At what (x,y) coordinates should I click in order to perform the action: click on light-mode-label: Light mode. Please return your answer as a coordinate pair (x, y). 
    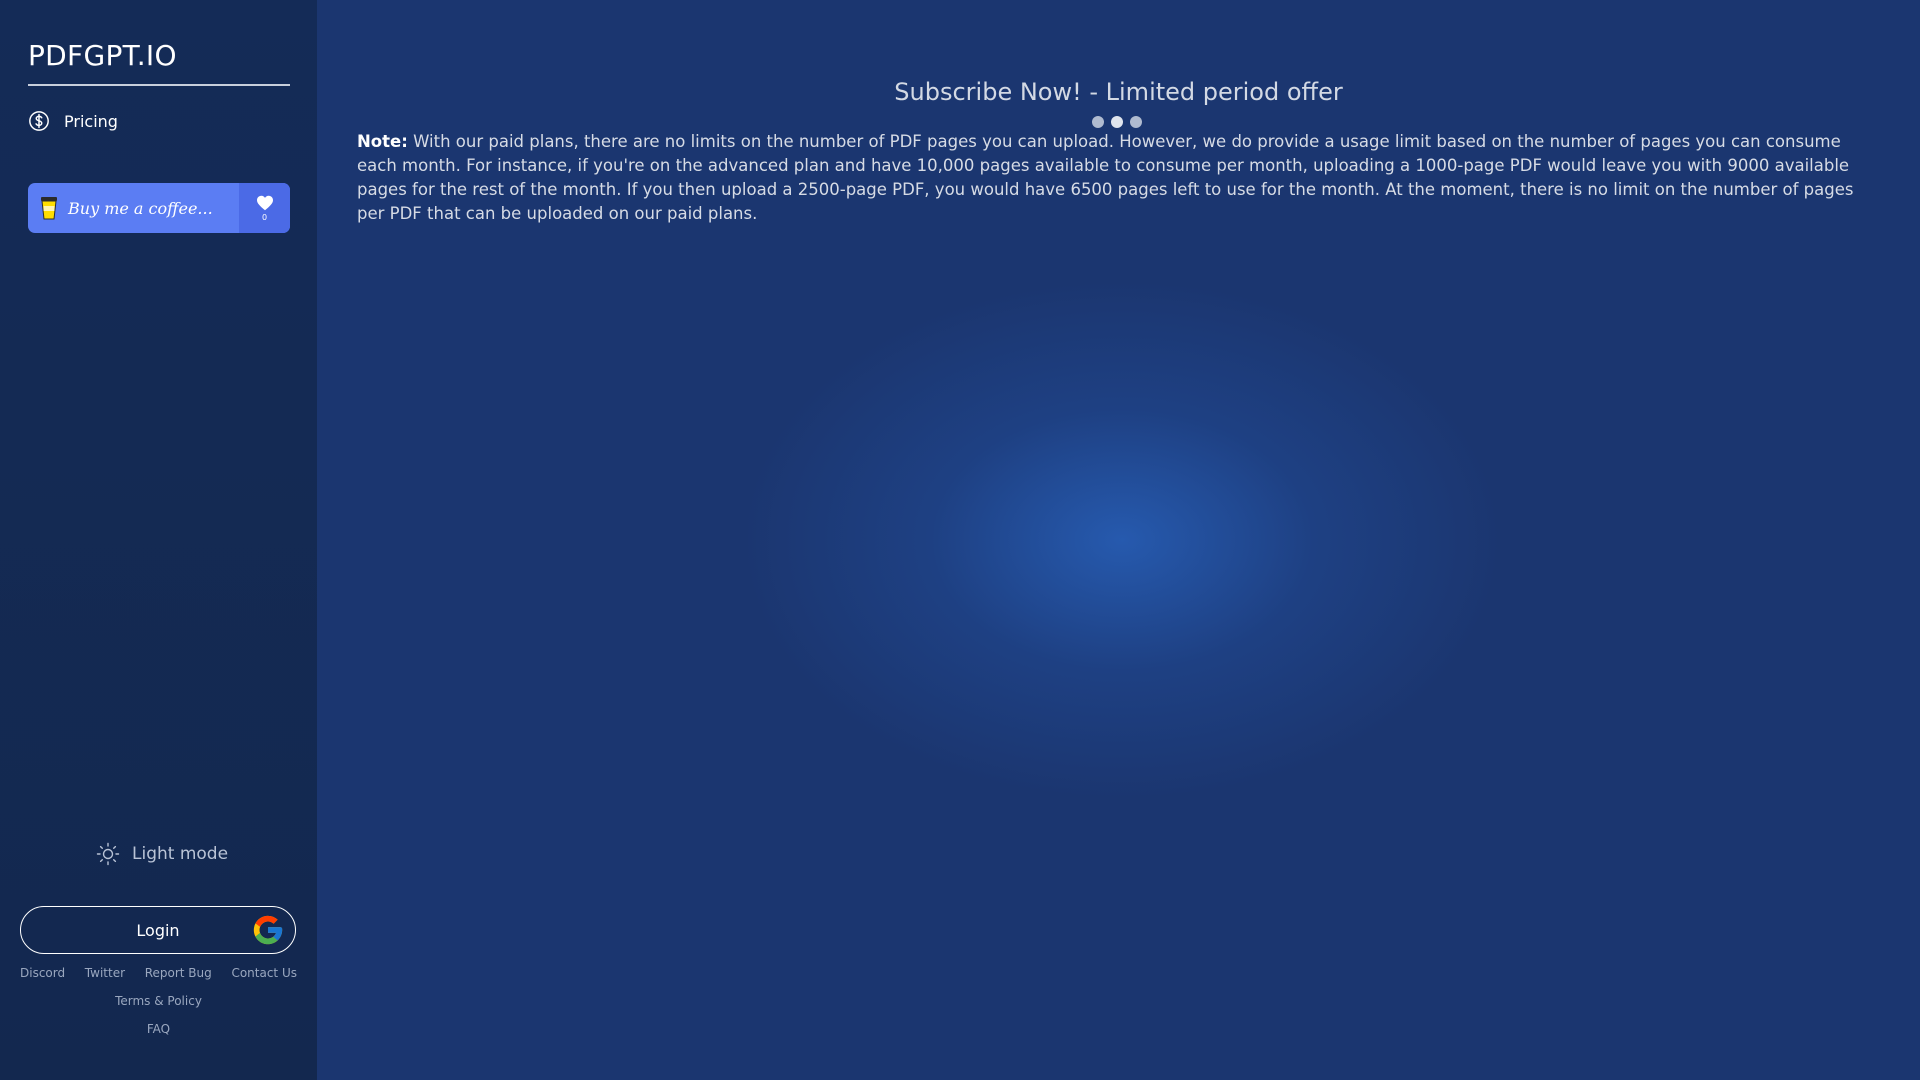
    Looking at the image, I should click on (180, 854).